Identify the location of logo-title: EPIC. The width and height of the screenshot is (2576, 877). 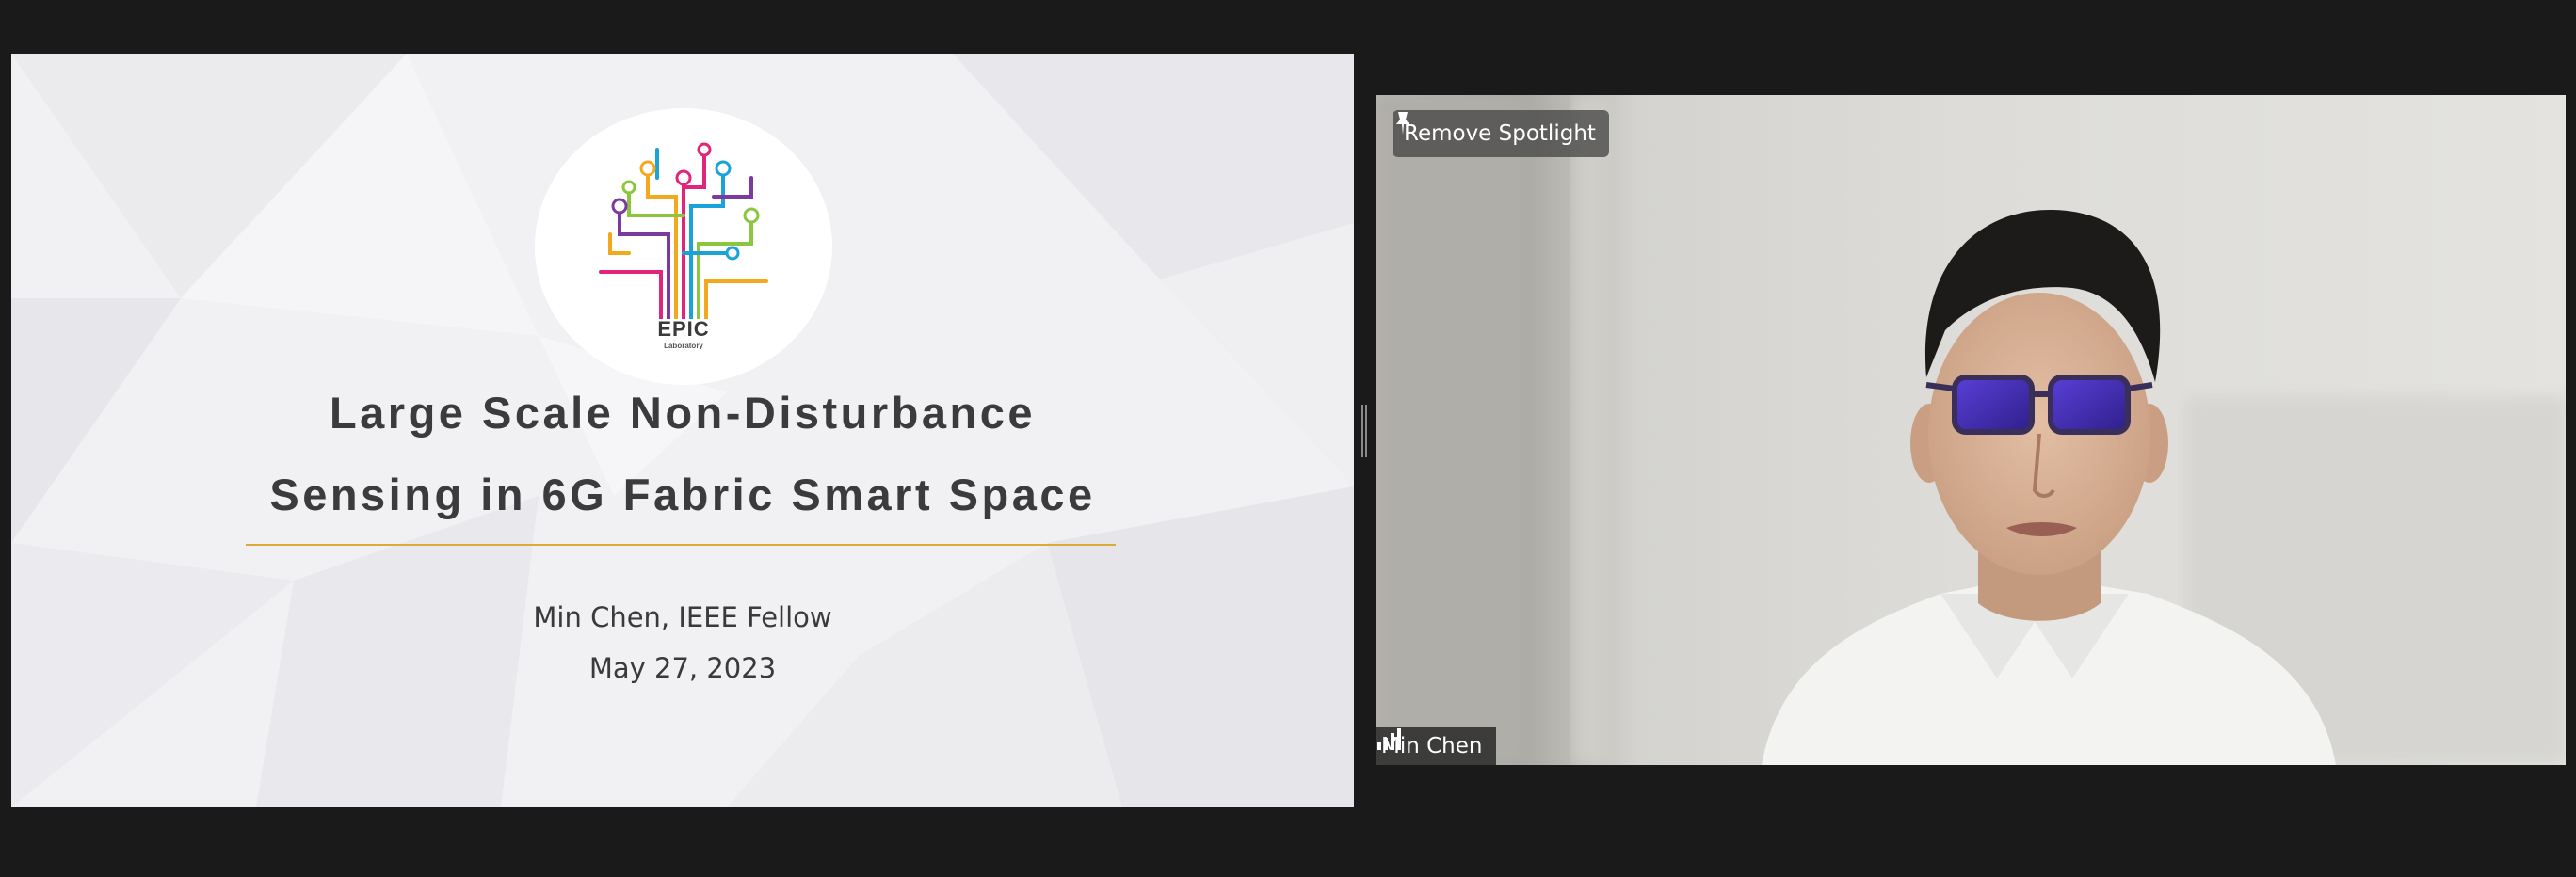
(683, 329).